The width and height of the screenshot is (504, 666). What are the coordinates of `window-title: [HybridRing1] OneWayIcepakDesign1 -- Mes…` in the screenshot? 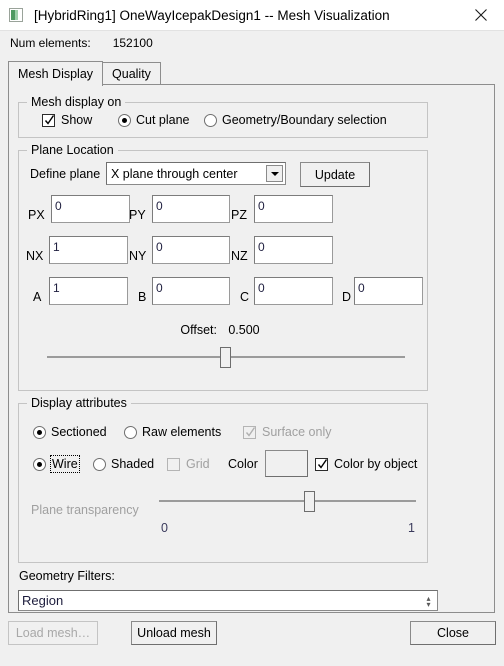 It's located at (212, 15).